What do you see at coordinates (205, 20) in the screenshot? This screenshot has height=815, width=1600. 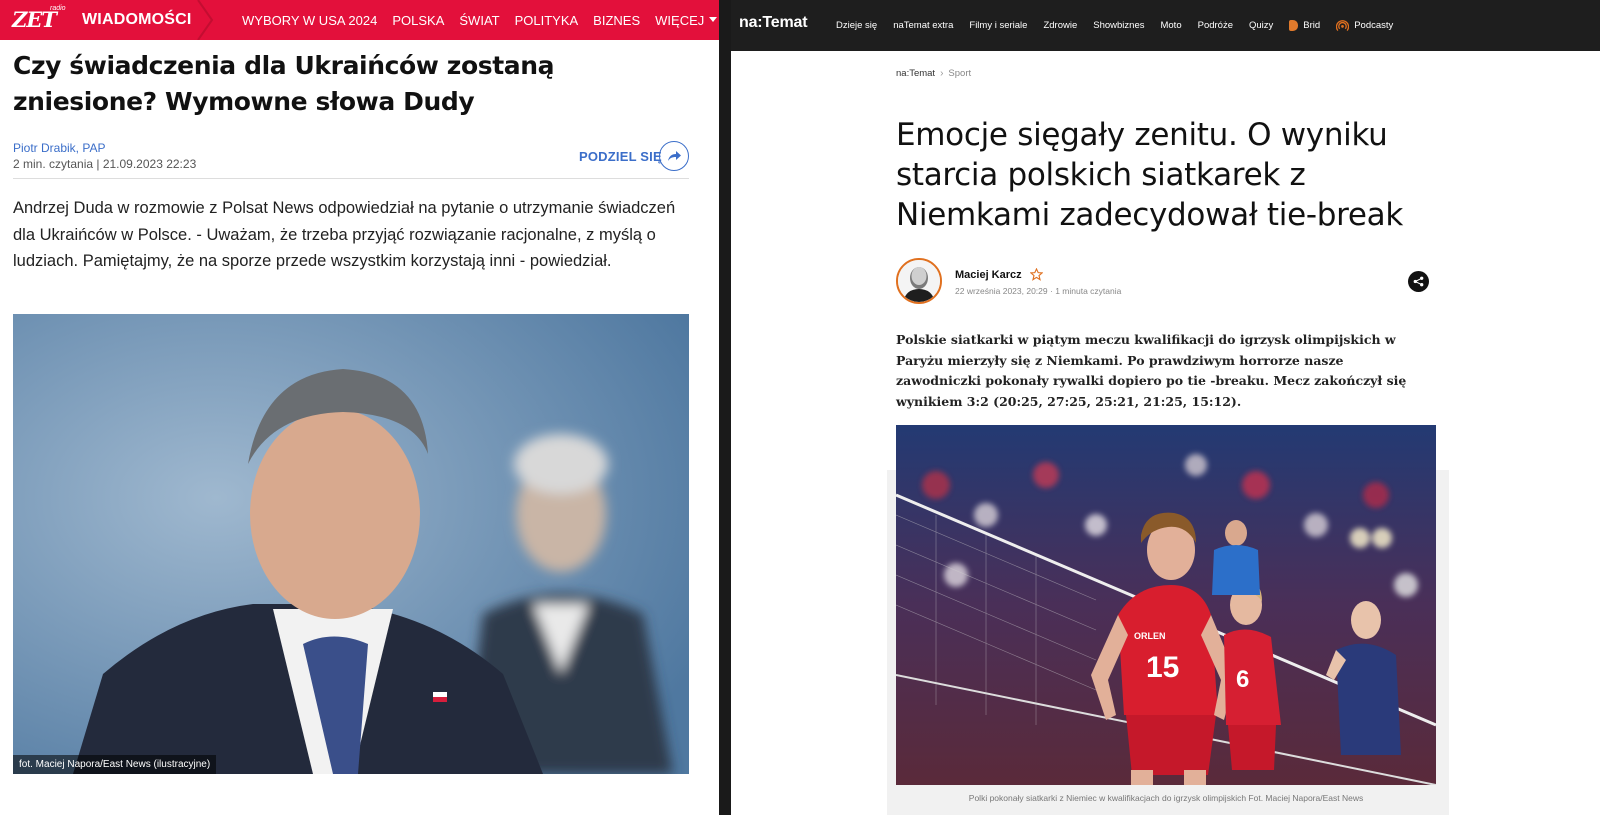 I see `chevron-right-icon` at bounding box center [205, 20].